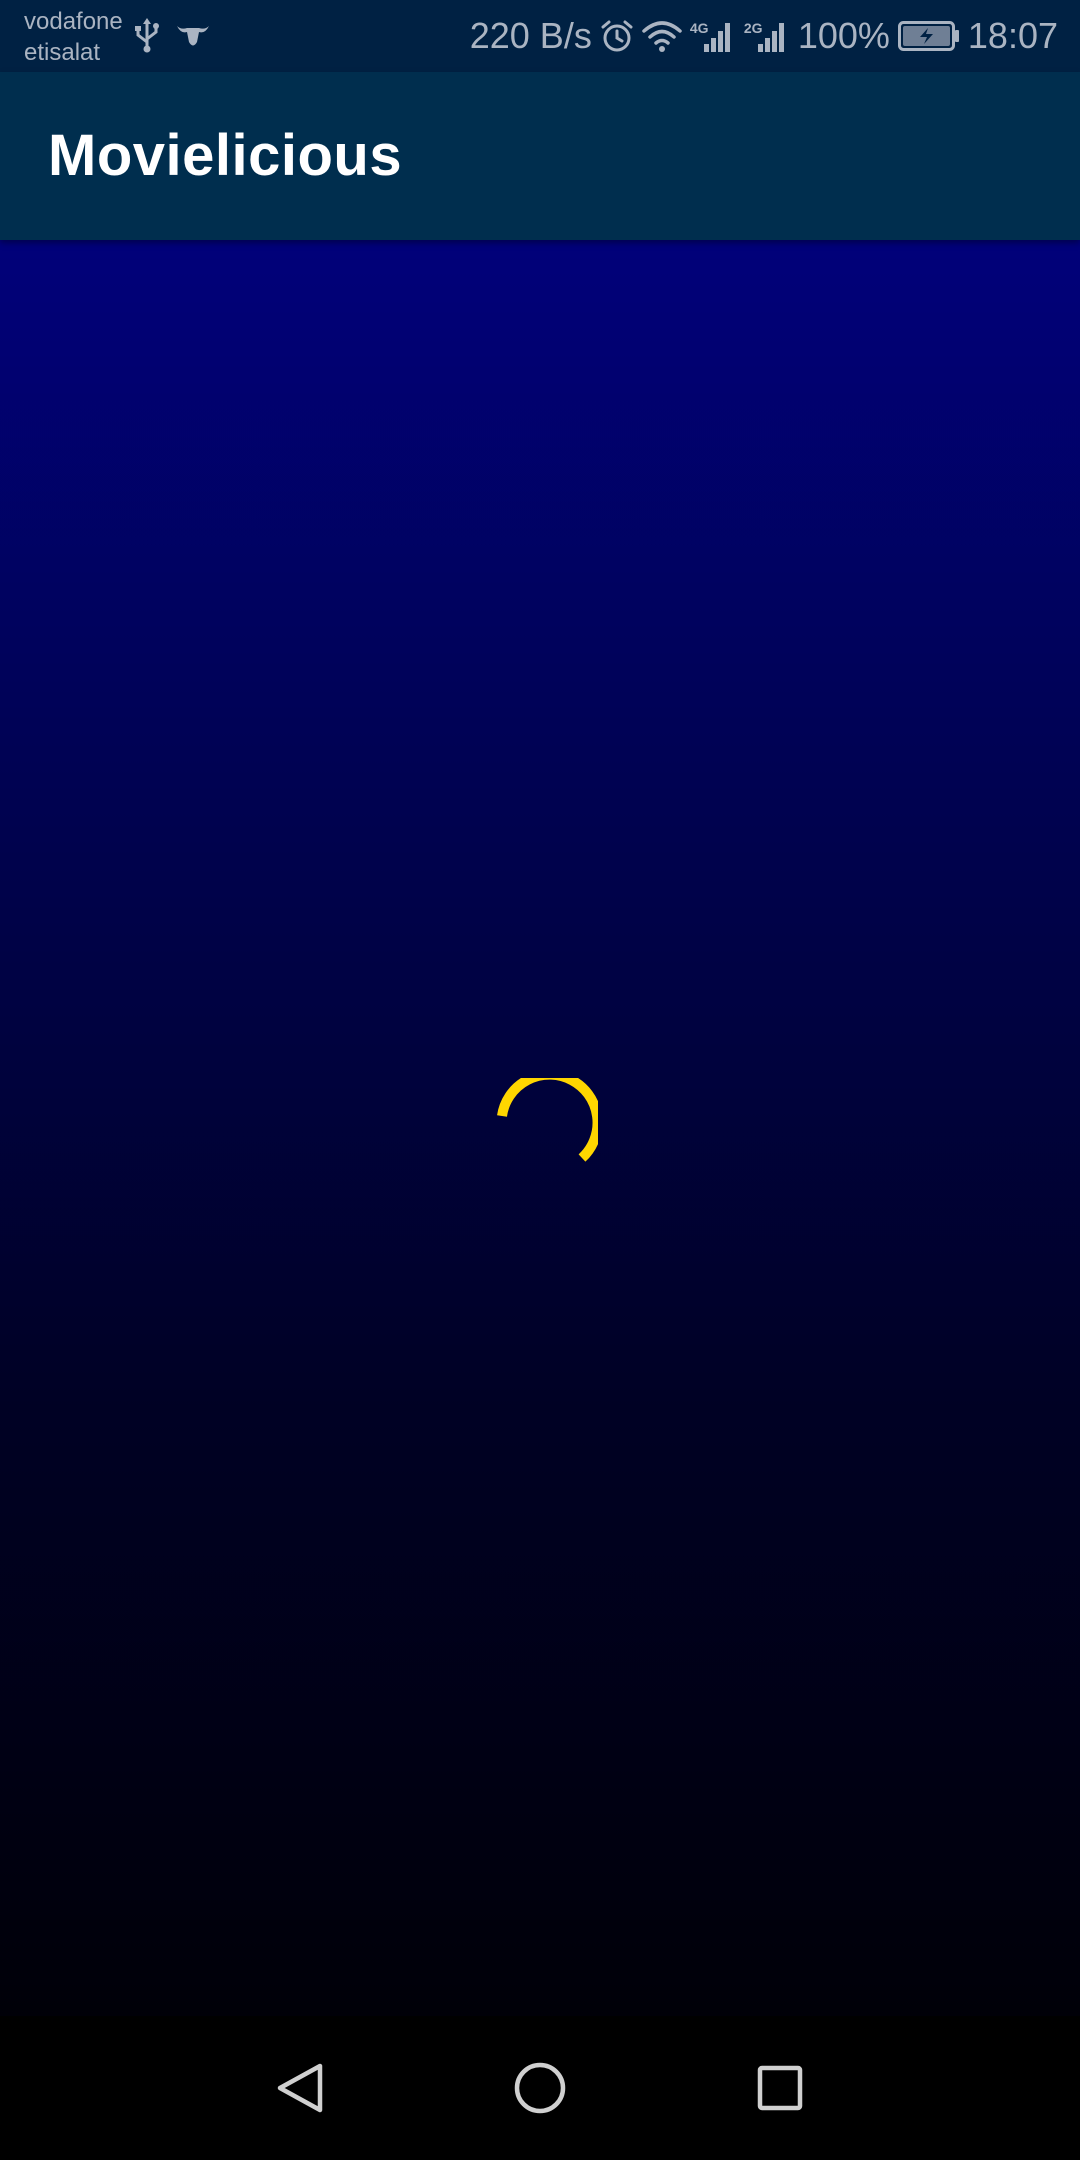  I want to click on navigation-bar, so click(540, 2088).